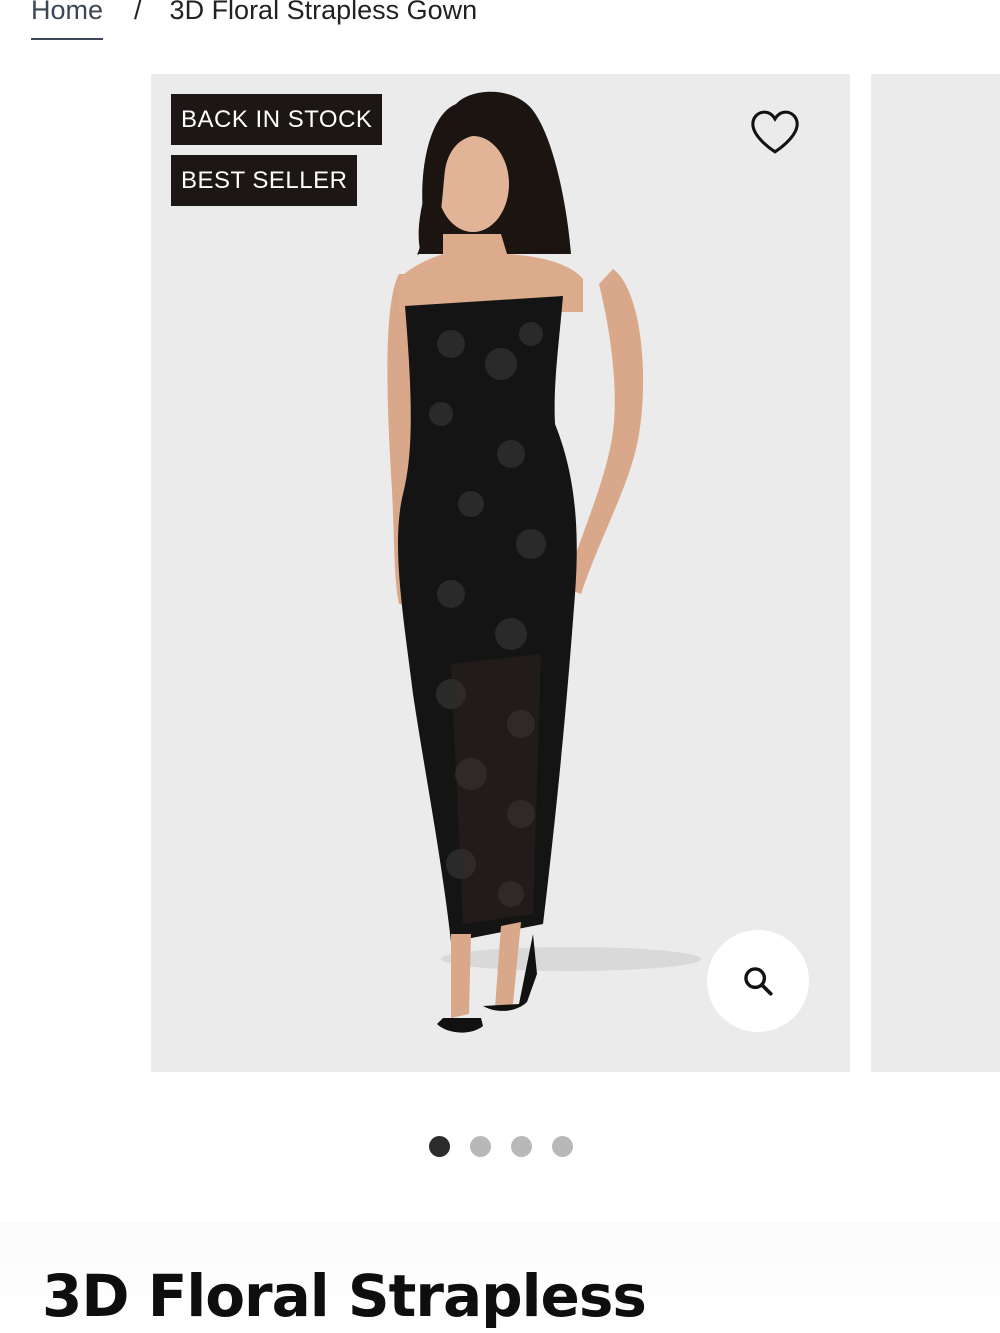 This screenshot has height=1333, width=1000. Describe the element at coordinates (323, 12) in the screenshot. I see `breadcrumb-current-page: 3D Floral Strapless Gown` at that location.